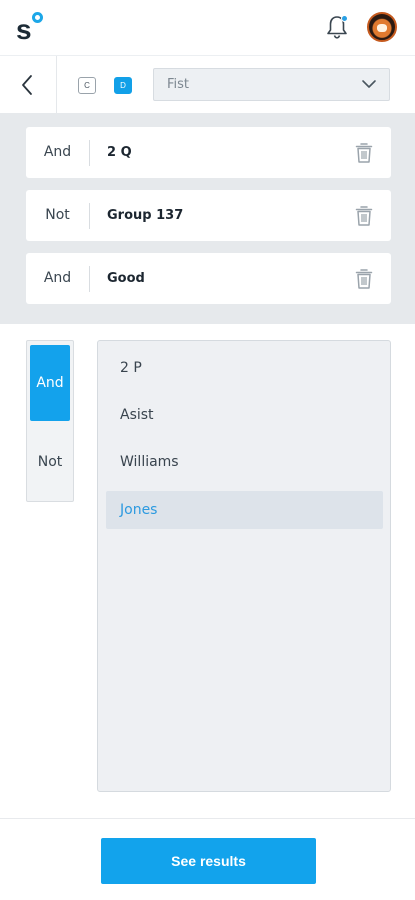 This screenshot has width=415, height=900. I want to click on chevron-left-icon, so click(27, 85).